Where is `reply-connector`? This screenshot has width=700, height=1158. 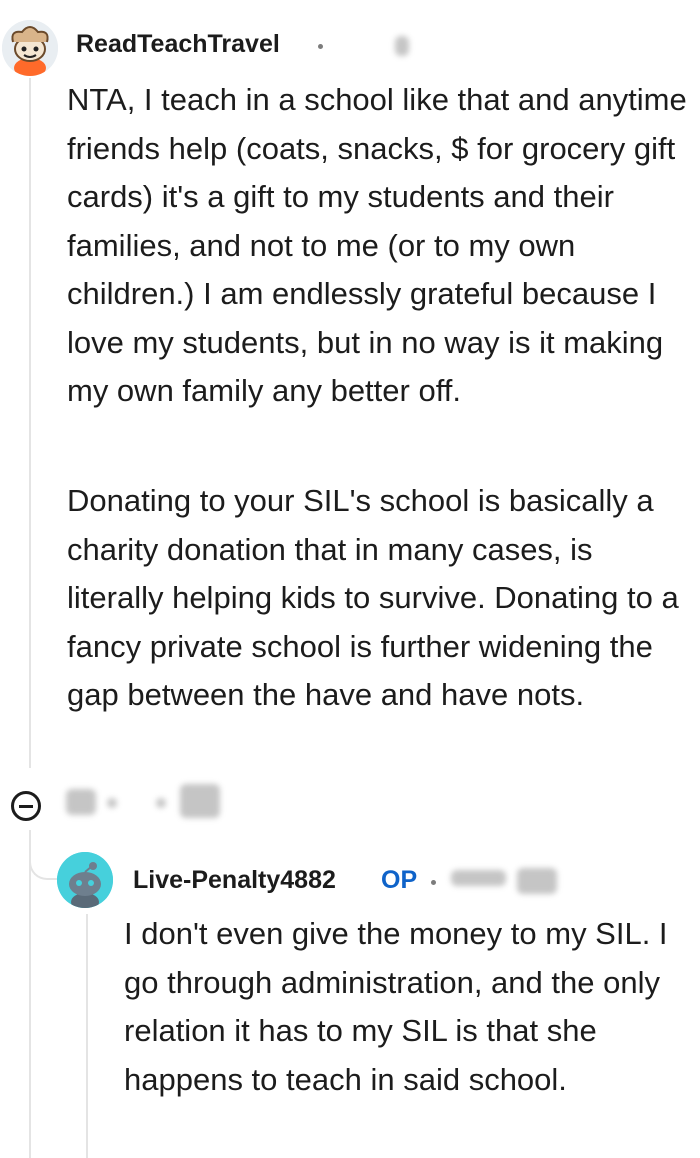
reply-connector is located at coordinates (44, 861).